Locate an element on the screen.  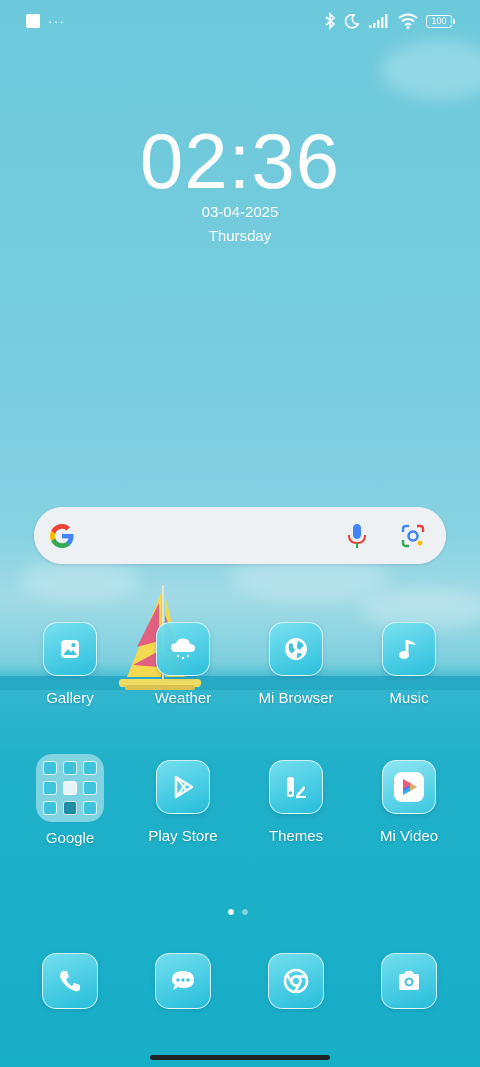
app-gallery: Gallery is located at coordinates (70, 664).